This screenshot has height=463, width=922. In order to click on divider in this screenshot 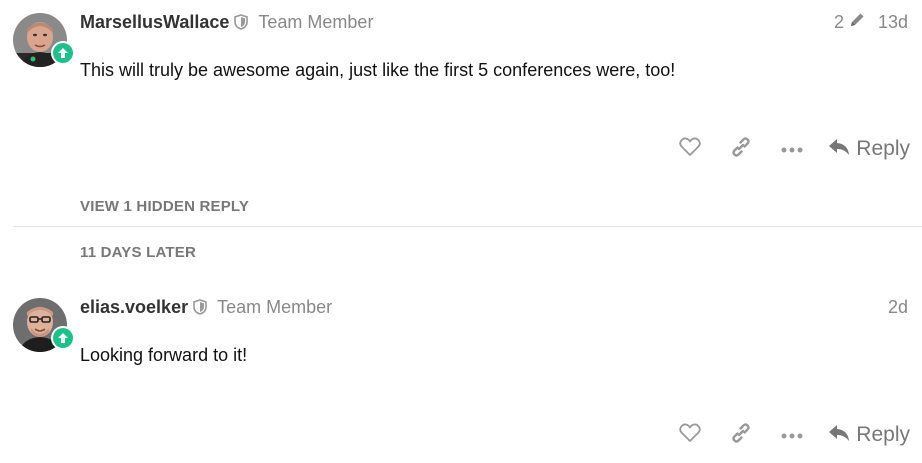, I will do `click(467, 226)`.